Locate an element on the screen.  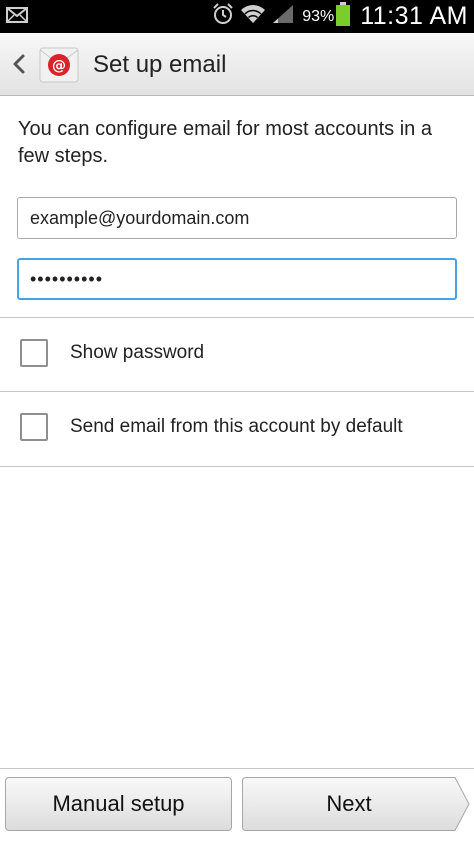
page-title: Set up email is located at coordinates (160, 64).